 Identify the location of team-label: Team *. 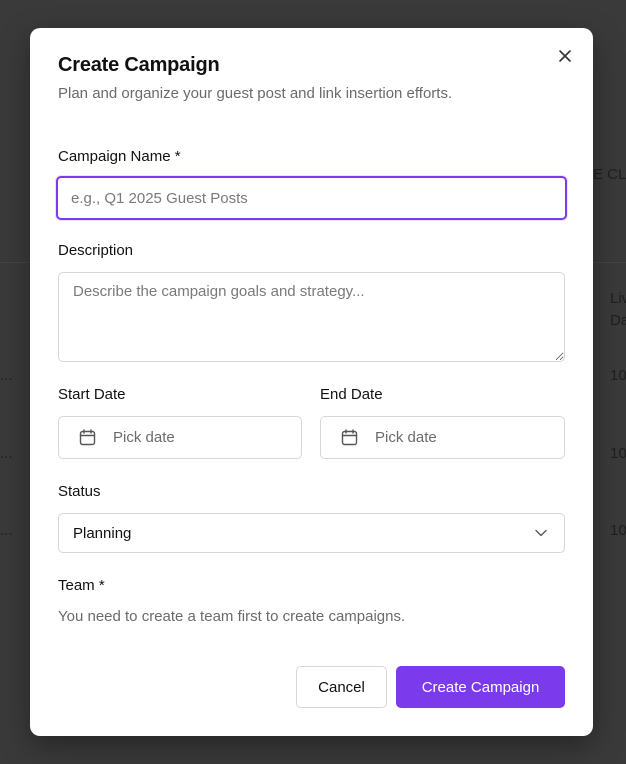
(81, 585).